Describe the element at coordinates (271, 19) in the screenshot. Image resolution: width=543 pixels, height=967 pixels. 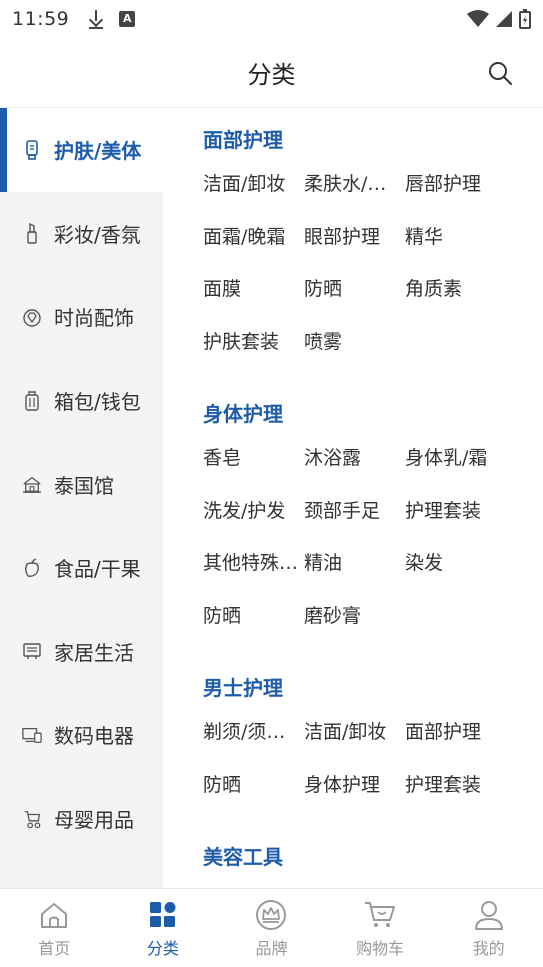
I see `status-bar: 11:59 A` at that location.